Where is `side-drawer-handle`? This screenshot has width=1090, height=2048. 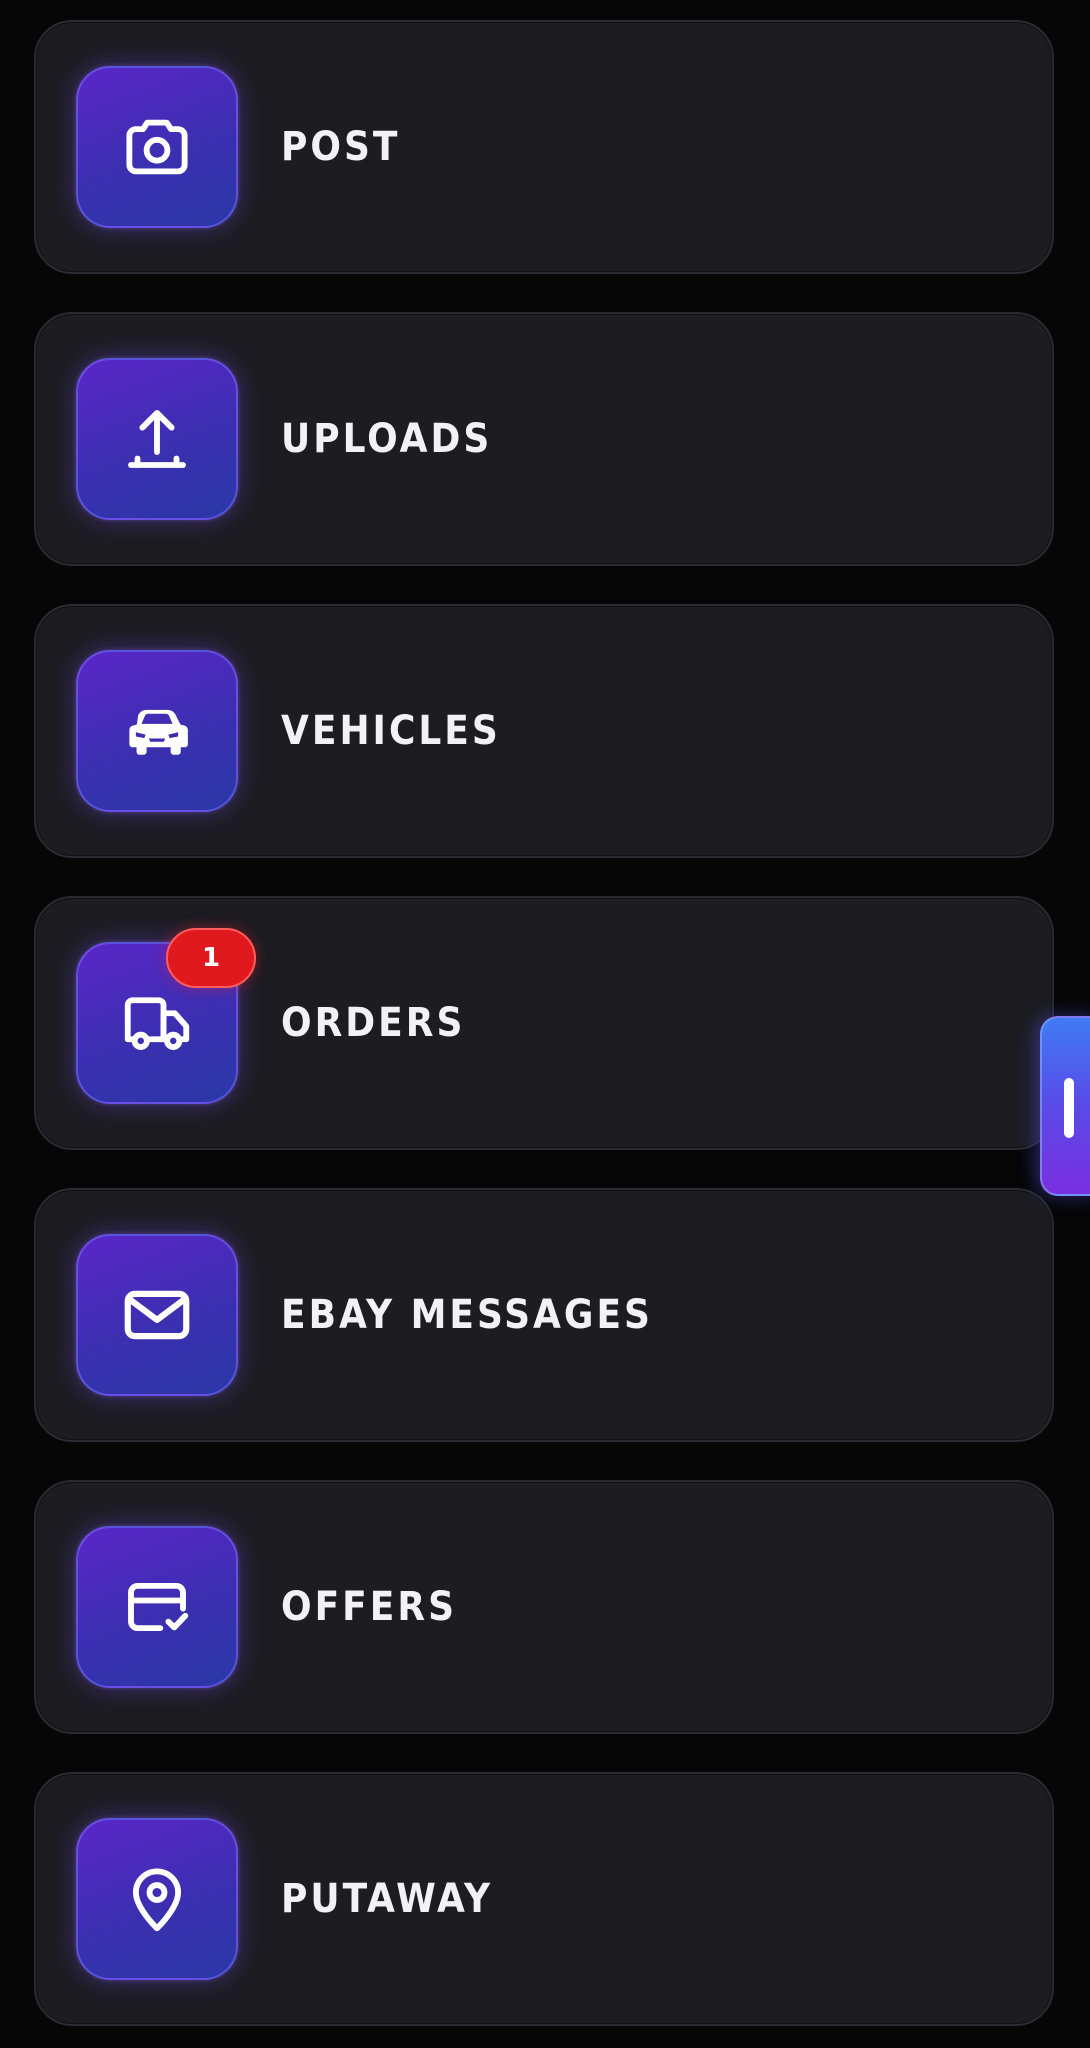 side-drawer-handle is located at coordinates (1065, 1106).